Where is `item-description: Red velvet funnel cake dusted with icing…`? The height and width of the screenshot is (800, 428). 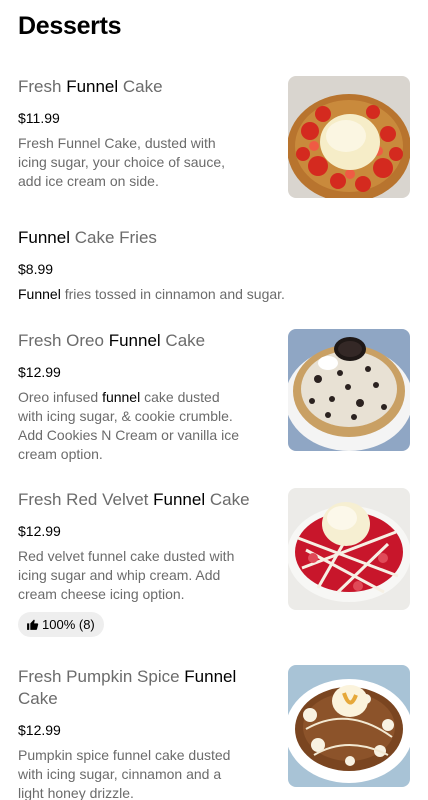
item-description: Red velvet funnel cake dusted with icing… is located at coordinates (126, 575).